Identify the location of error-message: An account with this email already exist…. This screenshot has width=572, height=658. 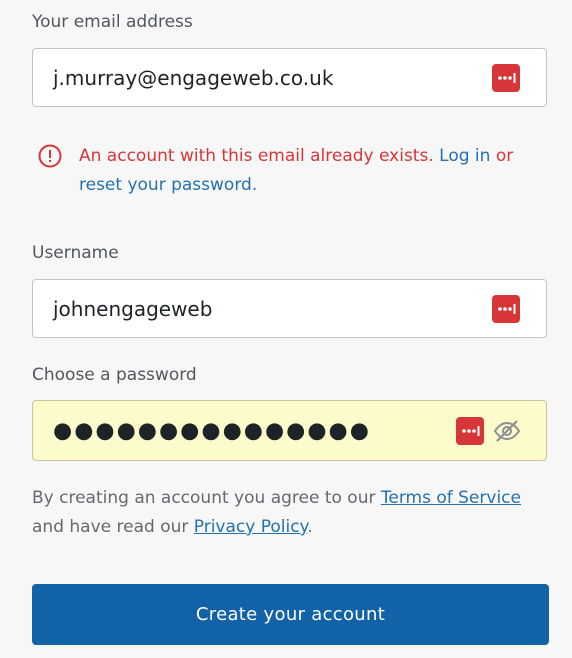
(309, 171).